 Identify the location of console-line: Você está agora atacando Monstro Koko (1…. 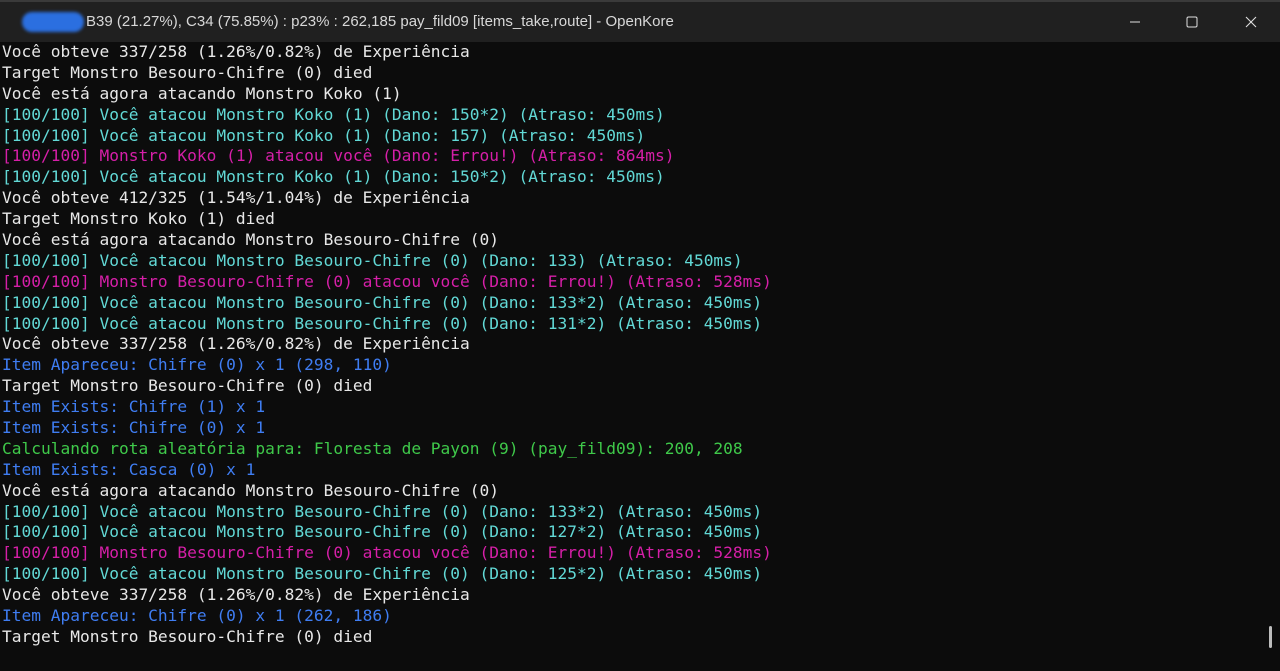
(202, 93).